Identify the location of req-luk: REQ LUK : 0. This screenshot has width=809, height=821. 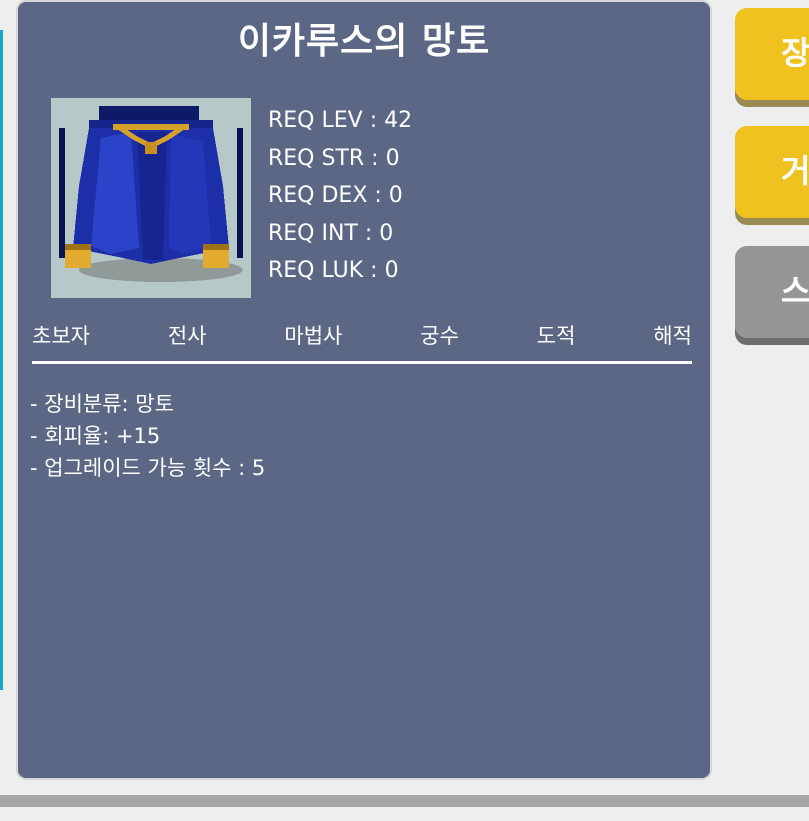
(333, 270).